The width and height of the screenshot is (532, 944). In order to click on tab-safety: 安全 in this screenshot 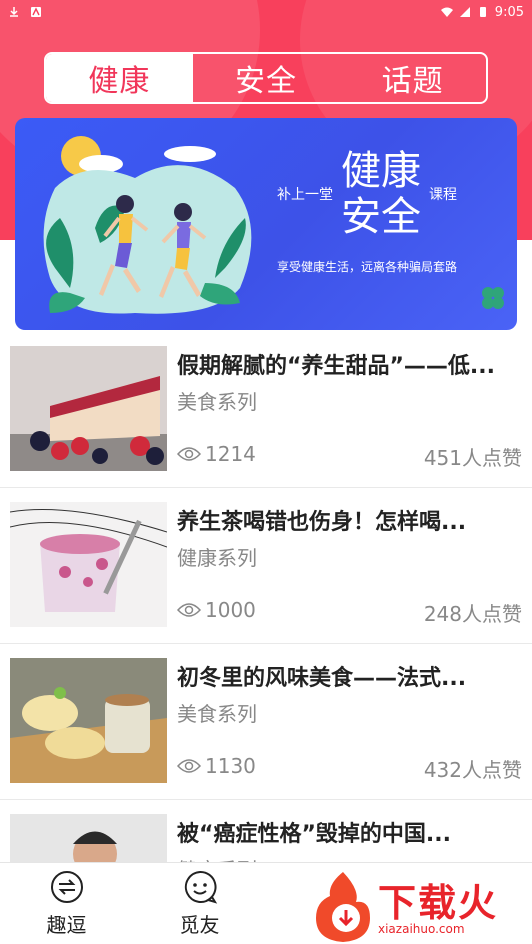, I will do `click(266, 78)`.